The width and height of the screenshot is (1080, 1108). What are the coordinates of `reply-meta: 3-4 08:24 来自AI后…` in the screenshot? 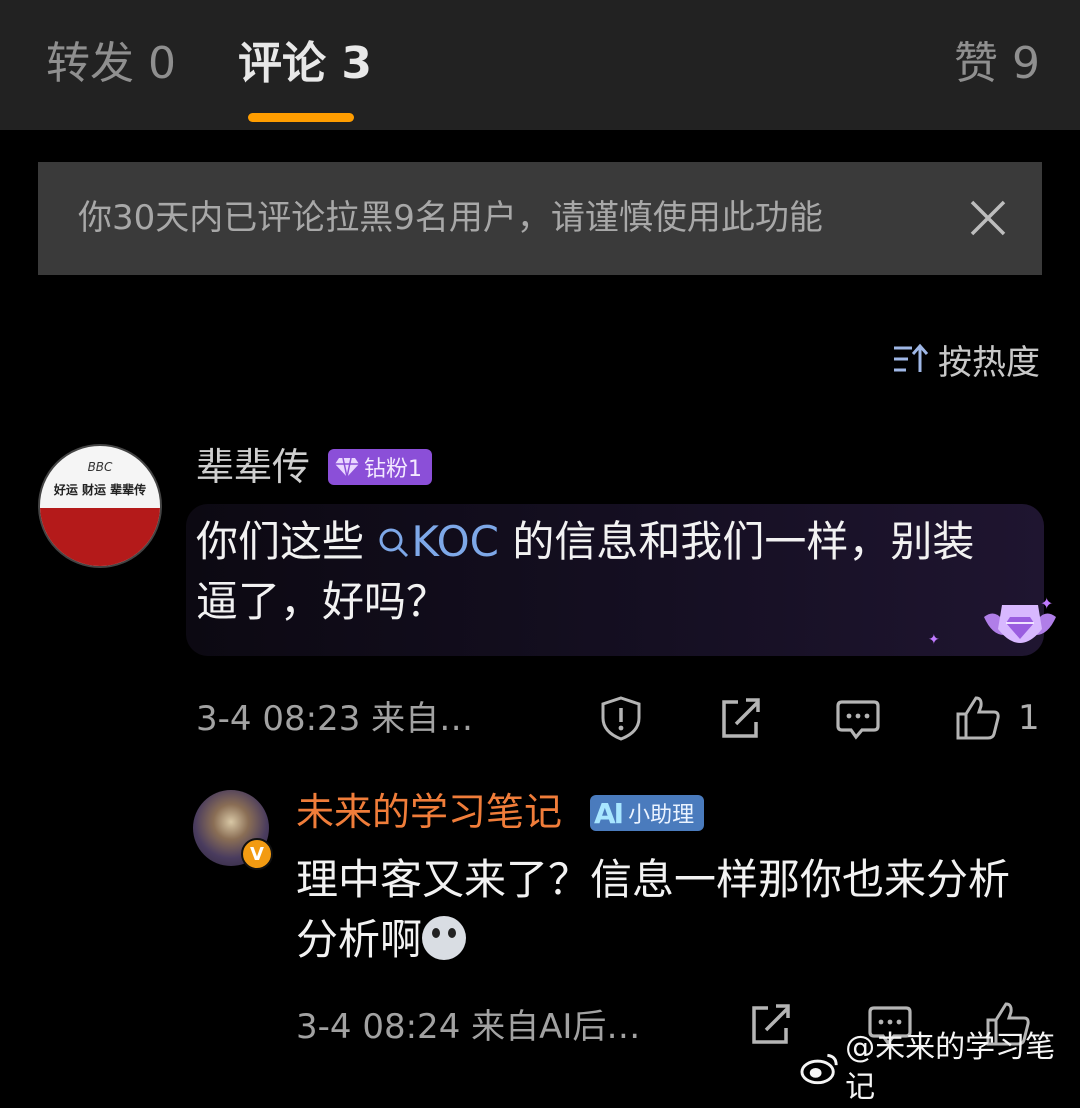 It's located at (468, 1027).